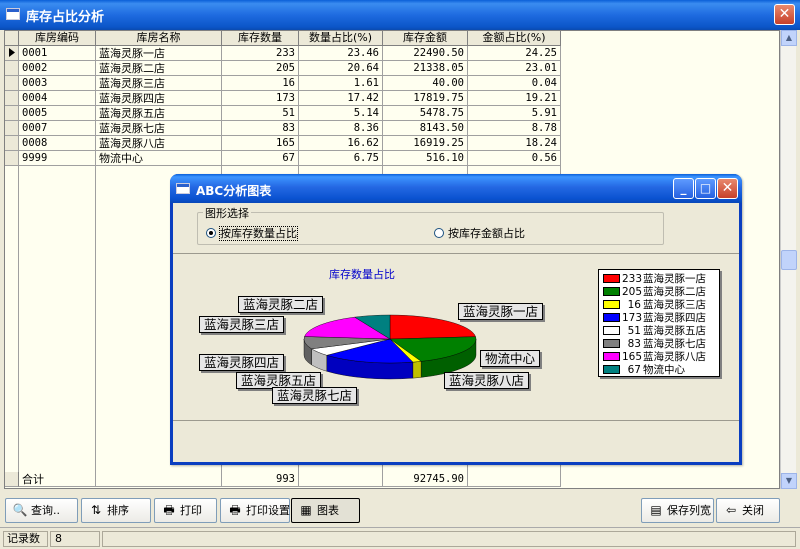 The image size is (800, 549). I want to click on cell-code: 0003, so click(57, 83).